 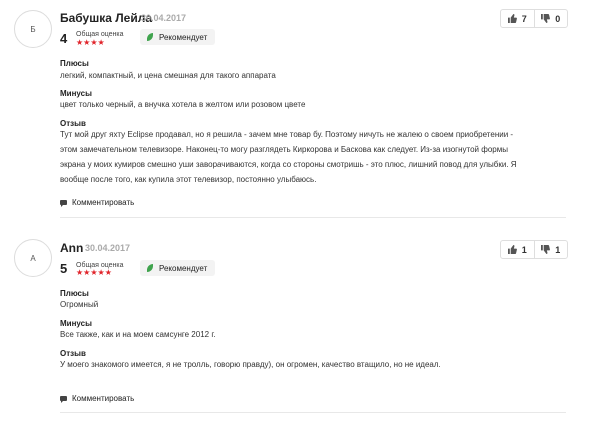 I want to click on like-button: 1, so click(x=517, y=249).